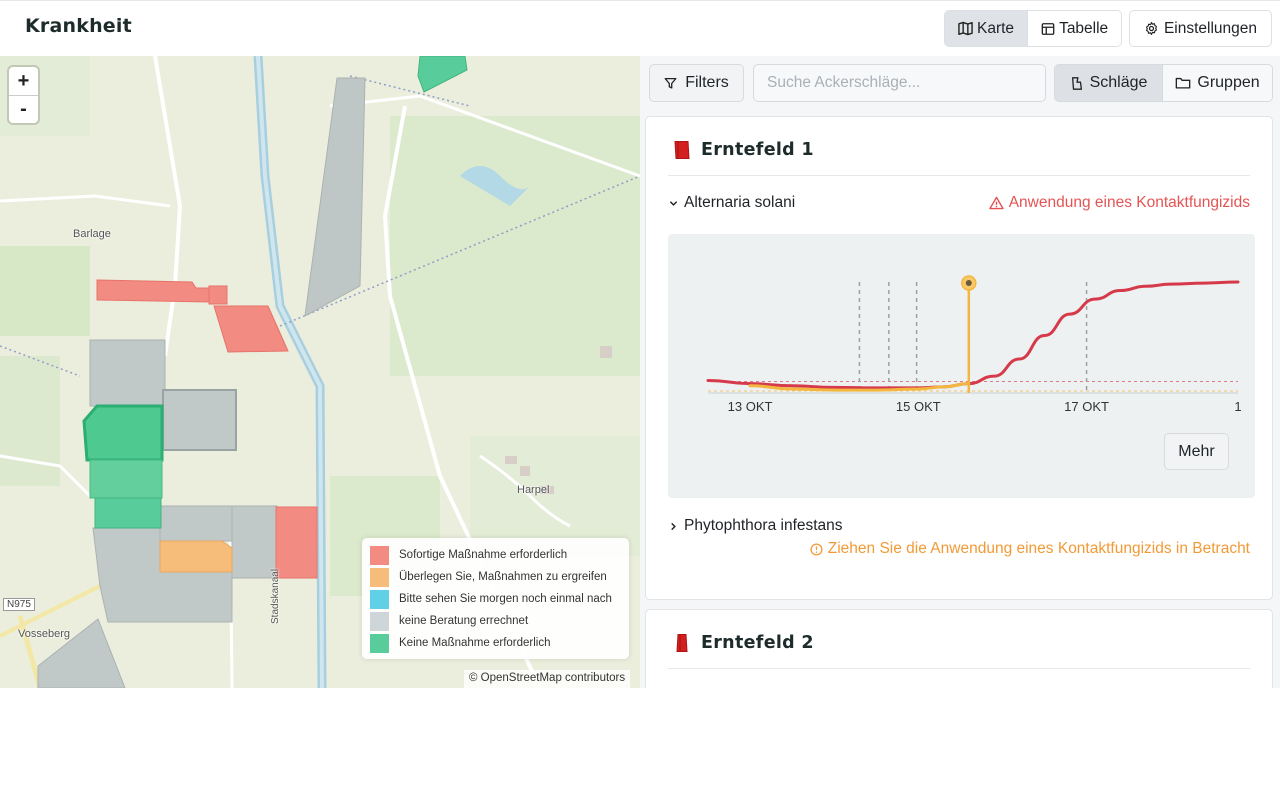 This screenshot has height=800, width=1280. Describe the element at coordinates (379, 555) in the screenshot. I see `legend-swatch-immediate` at that location.